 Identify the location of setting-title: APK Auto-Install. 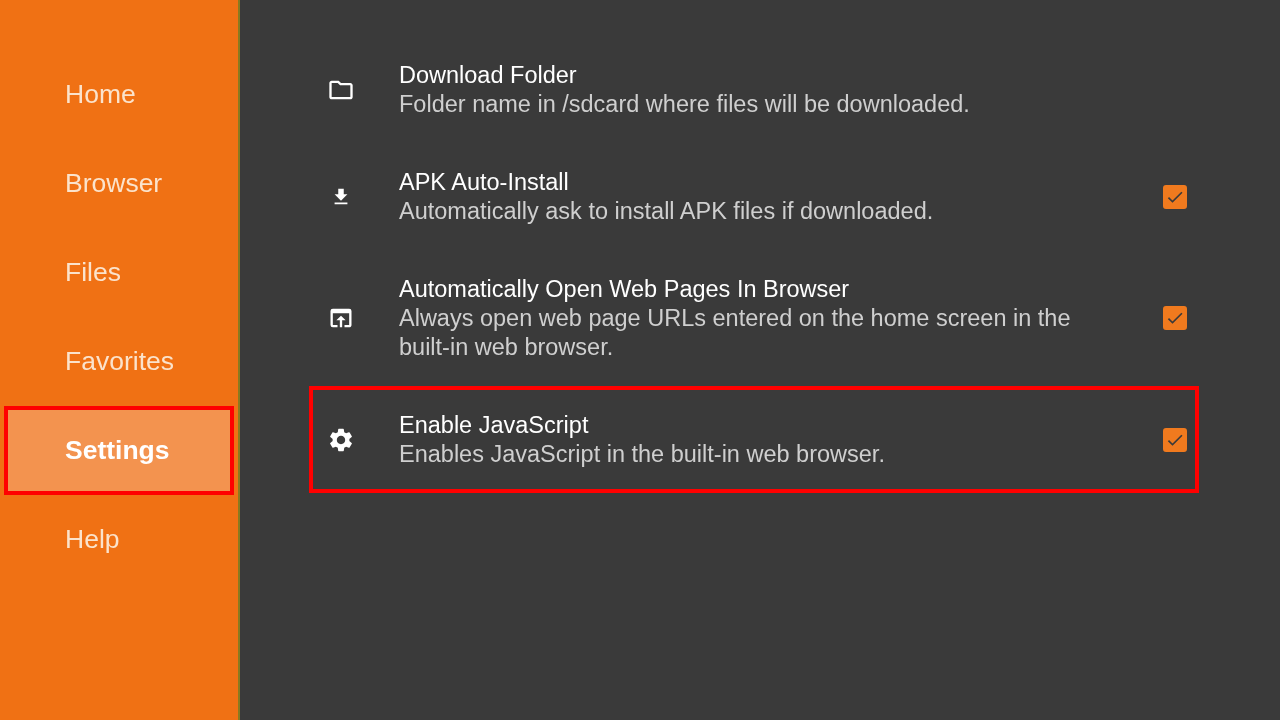
(484, 182).